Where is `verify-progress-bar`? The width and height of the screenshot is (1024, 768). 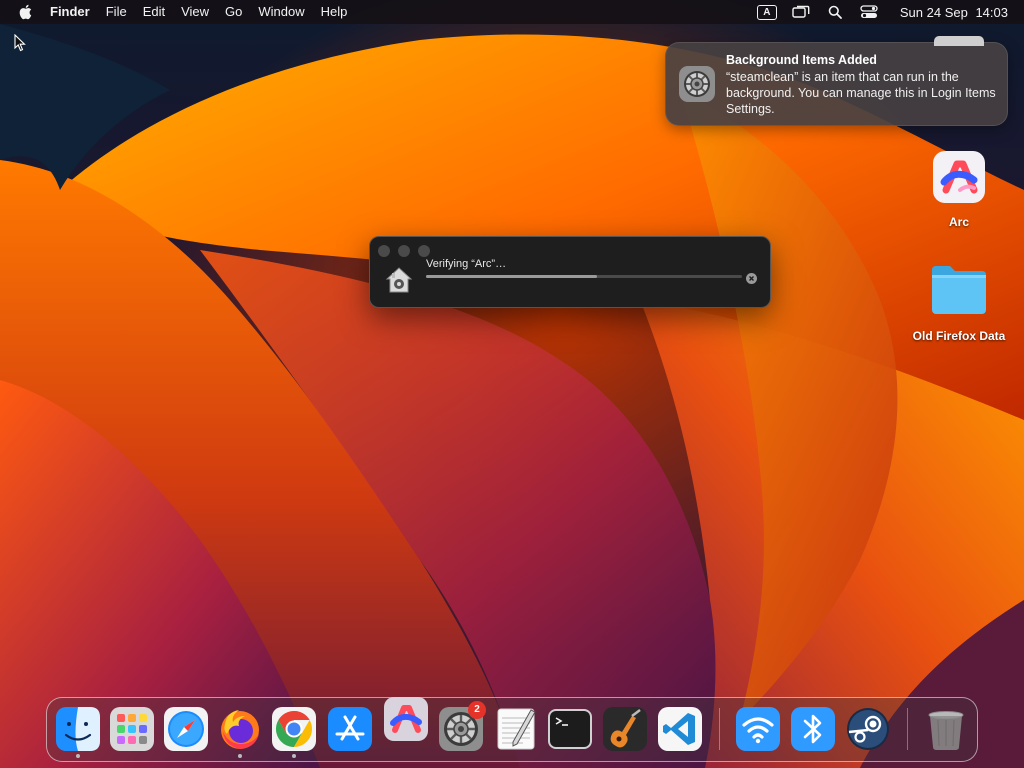
verify-progress-bar is located at coordinates (584, 276).